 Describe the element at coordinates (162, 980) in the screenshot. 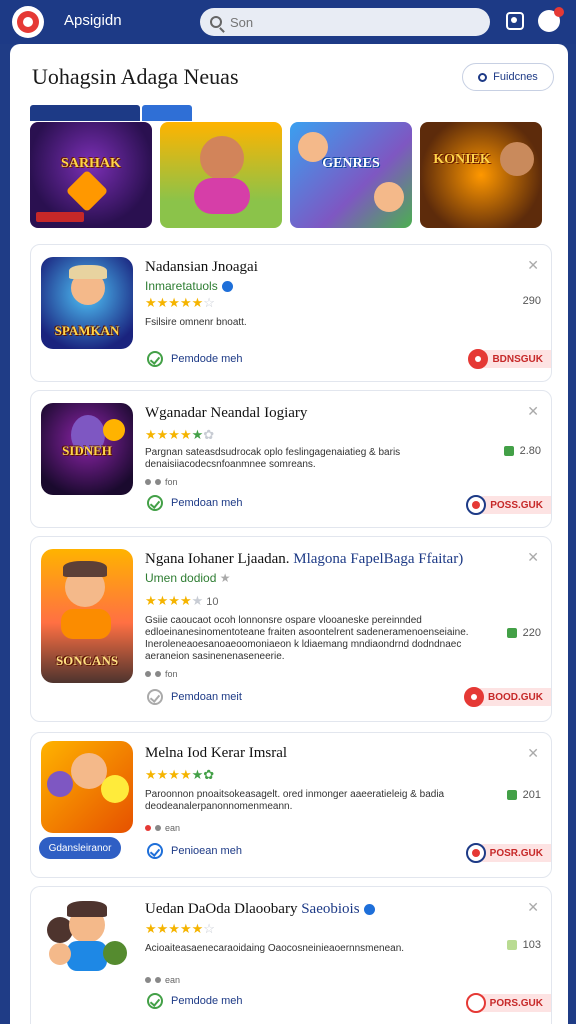

I see `app-meta: ean` at that location.